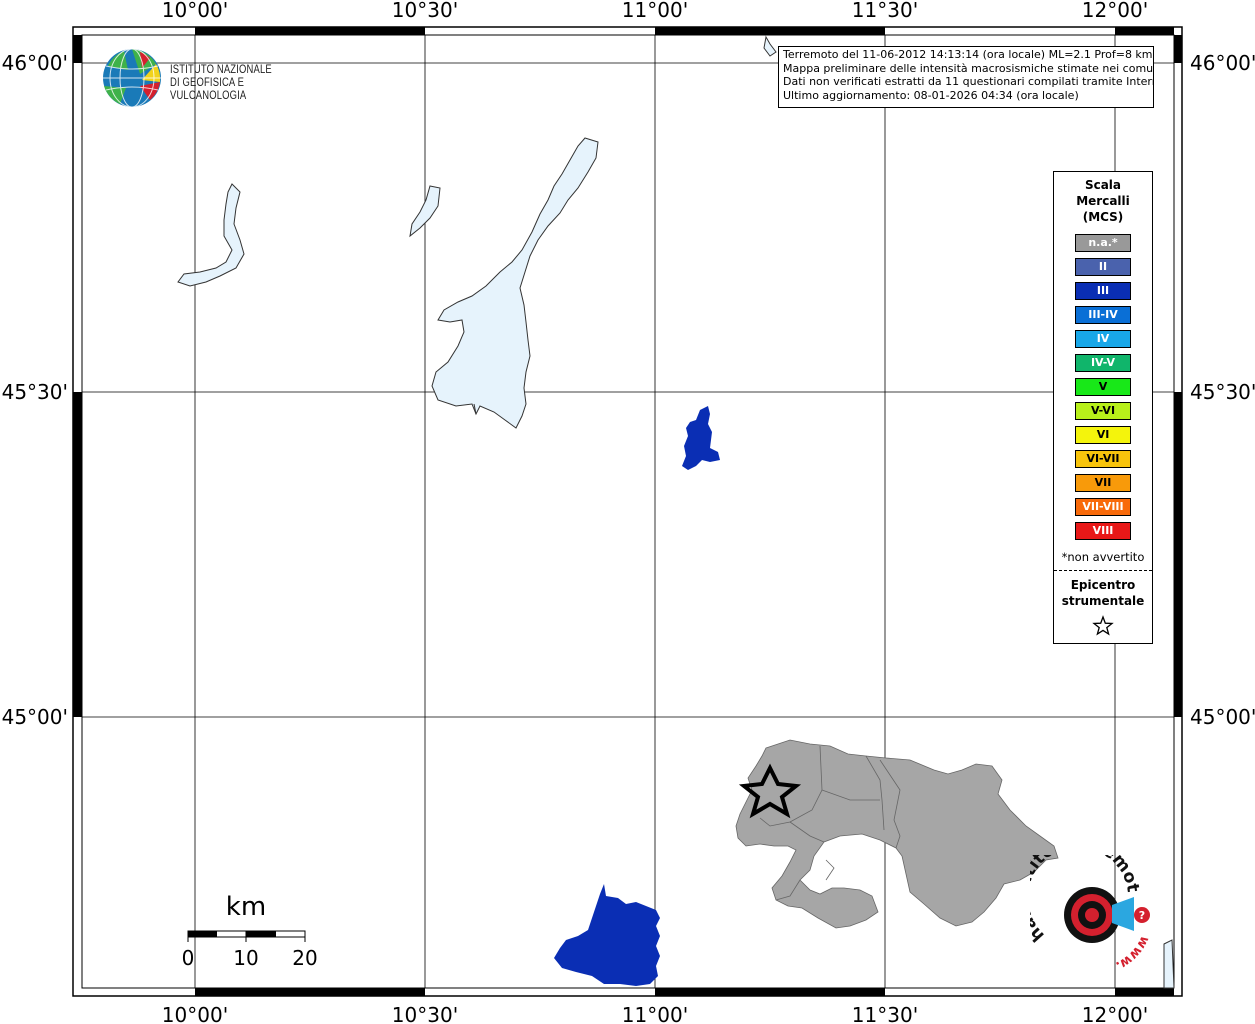  I want to click on legend-item-vi-vii: VI-VII, so click(1103, 459).